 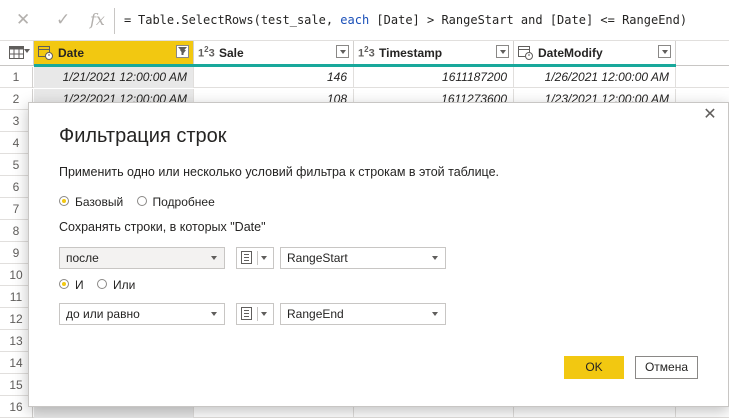 I want to click on advanced-radio: Подробнее, so click(x=175, y=202).